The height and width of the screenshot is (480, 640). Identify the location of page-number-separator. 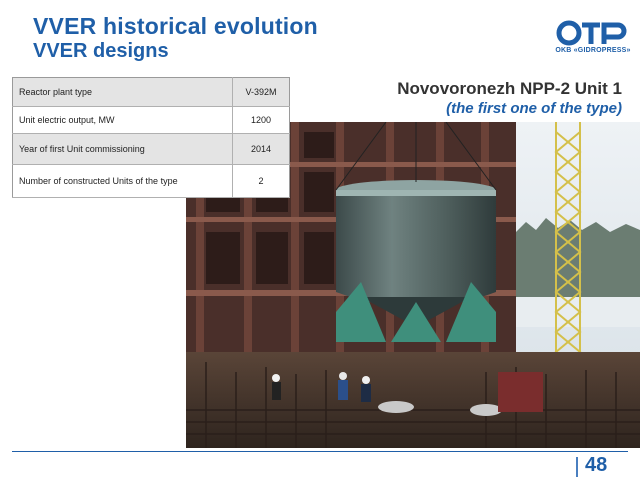
(577, 467).